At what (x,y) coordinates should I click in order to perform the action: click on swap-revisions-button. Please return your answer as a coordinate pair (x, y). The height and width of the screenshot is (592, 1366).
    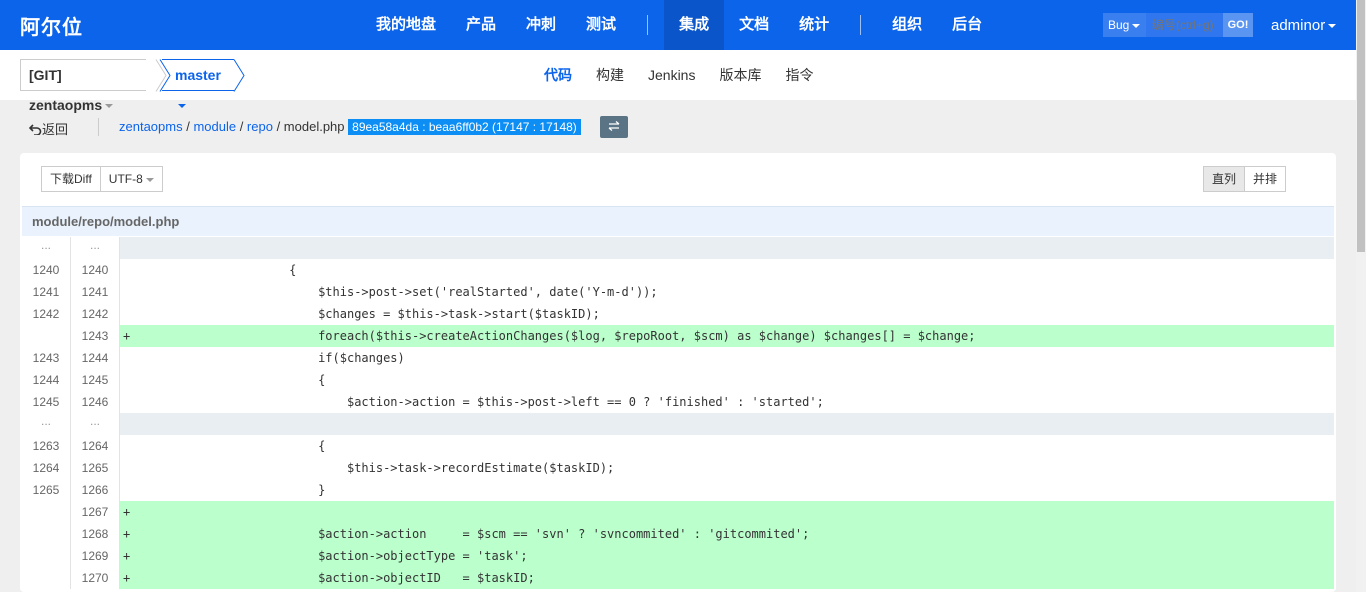
    Looking at the image, I should click on (614, 127).